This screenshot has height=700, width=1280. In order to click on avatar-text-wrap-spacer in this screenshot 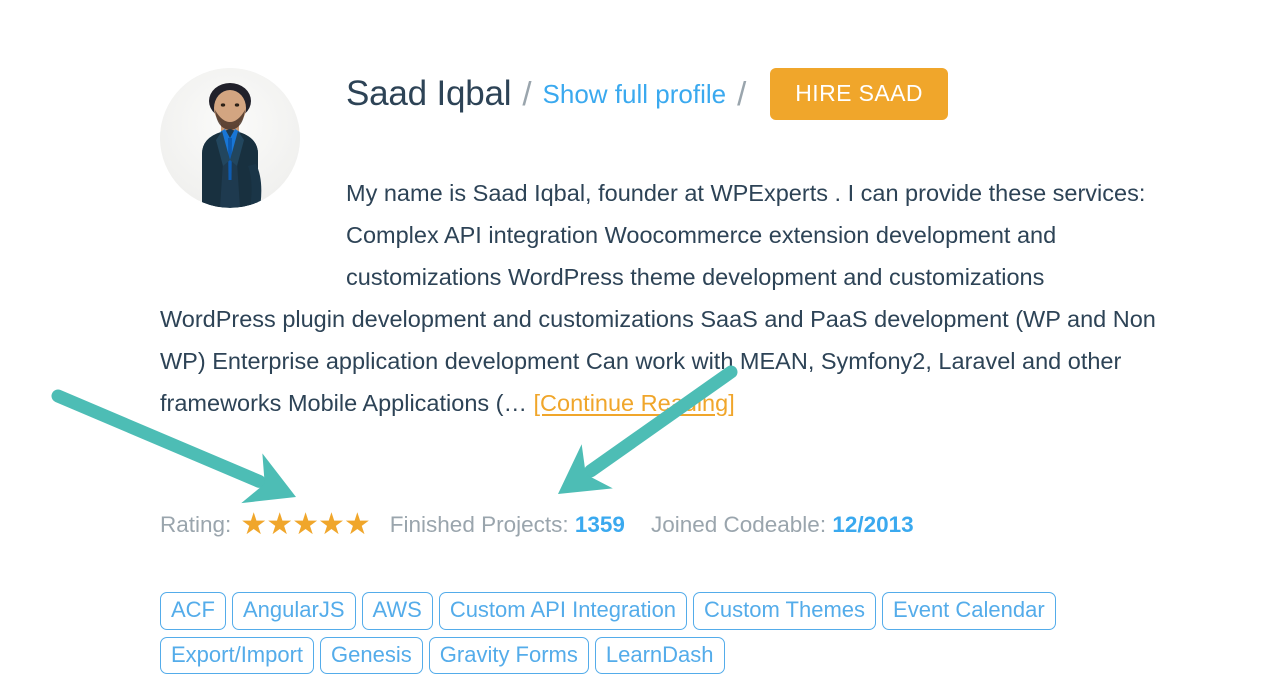, I will do `click(253, 215)`.